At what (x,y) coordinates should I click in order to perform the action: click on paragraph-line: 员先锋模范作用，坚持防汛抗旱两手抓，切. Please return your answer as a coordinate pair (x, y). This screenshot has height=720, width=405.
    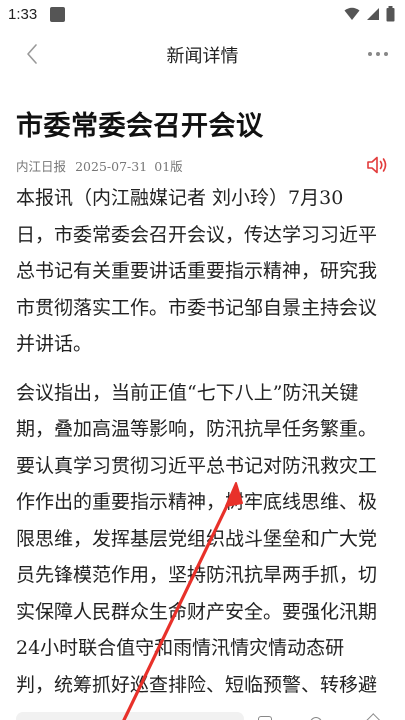
    Looking at the image, I should click on (197, 575).